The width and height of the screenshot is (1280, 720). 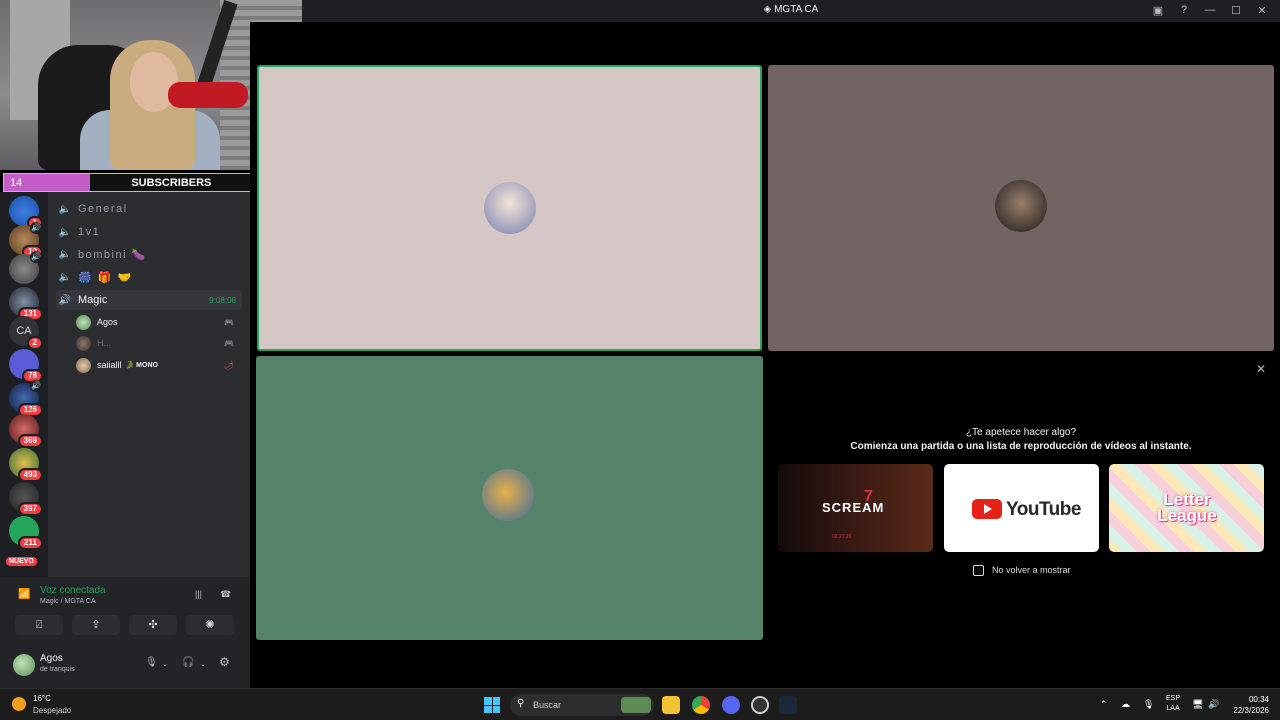 What do you see at coordinates (671, 705) in the screenshot?
I see `file-explorer-icon` at bounding box center [671, 705].